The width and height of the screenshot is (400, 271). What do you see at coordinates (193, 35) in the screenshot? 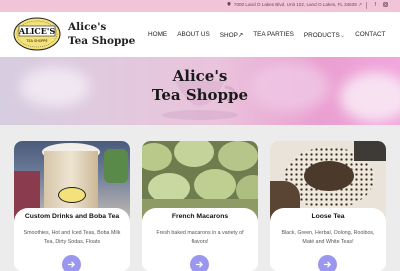
I see `nav-about-us: ABOUT US` at bounding box center [193, 35].